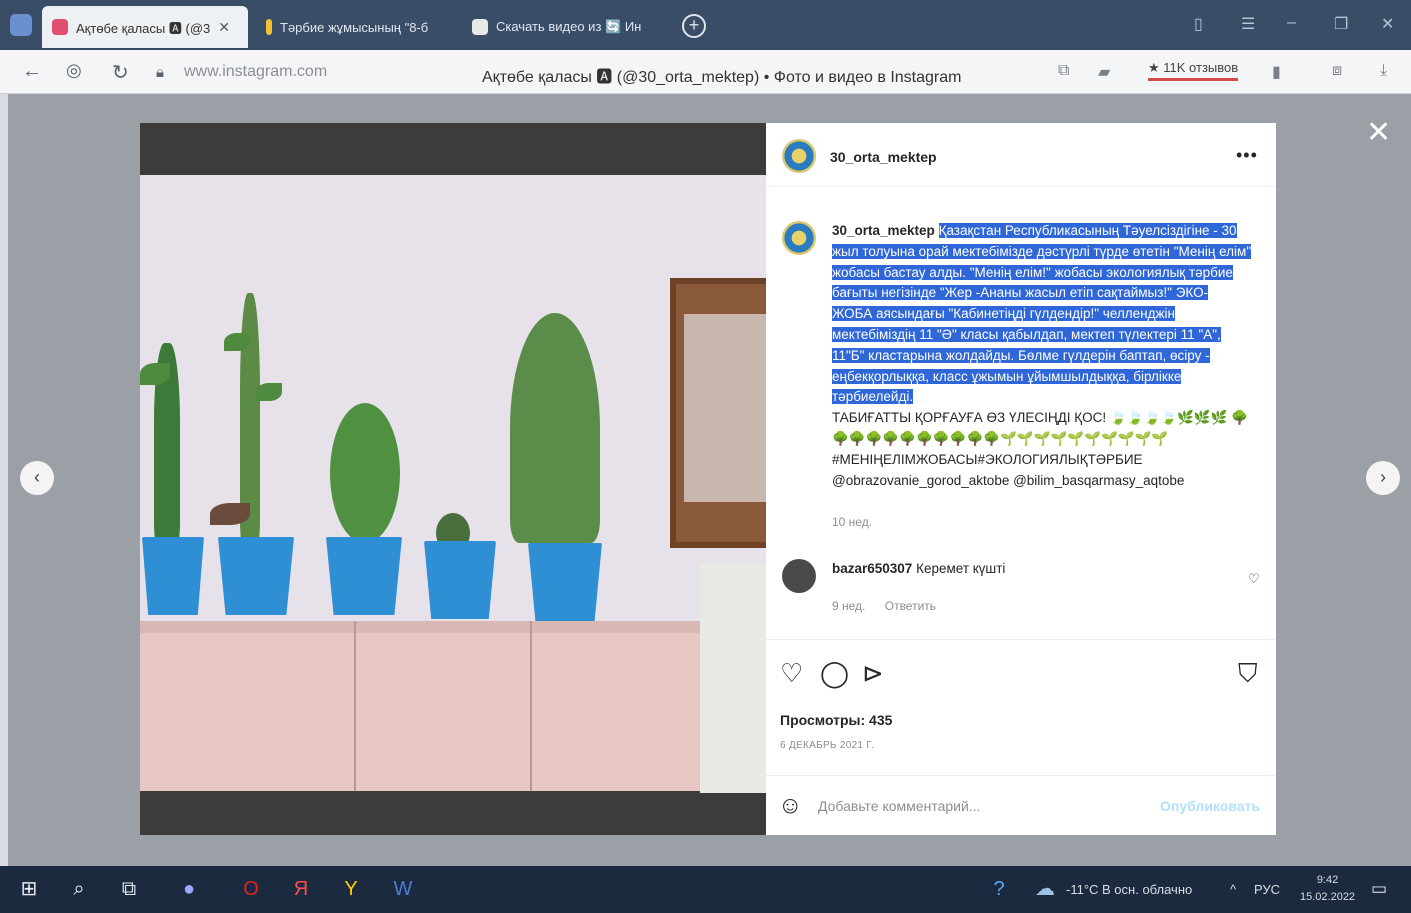 The width and height of the screenshot is (1411, 913). I want to click on tray-expand-icon: ^, so click(1233, 889).